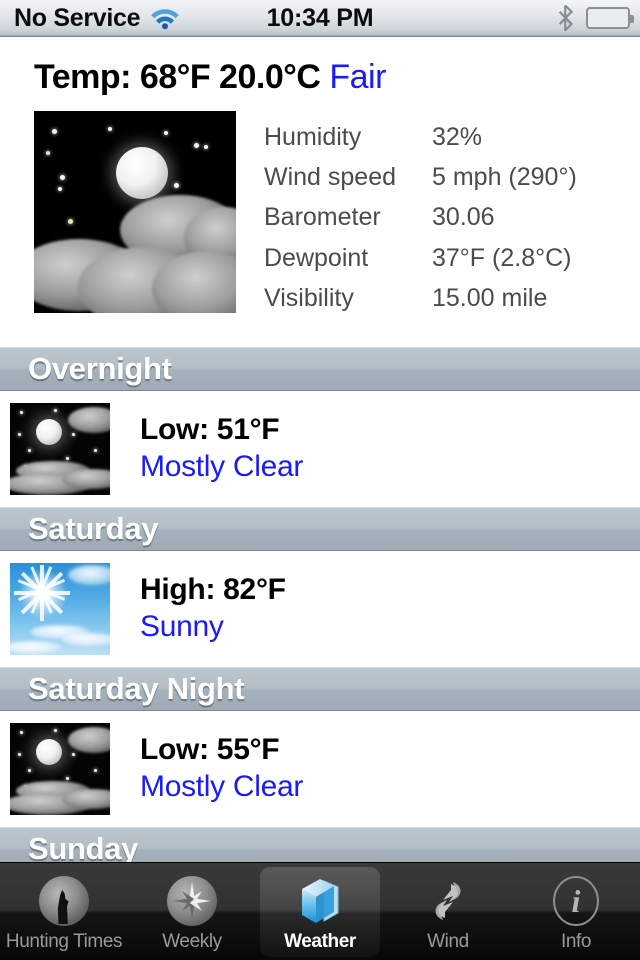  Describe the element at coordinates (502, 257) in the screenshot. I see `detail-value-dewpoint: 37°F (2.8°C)` at that location.